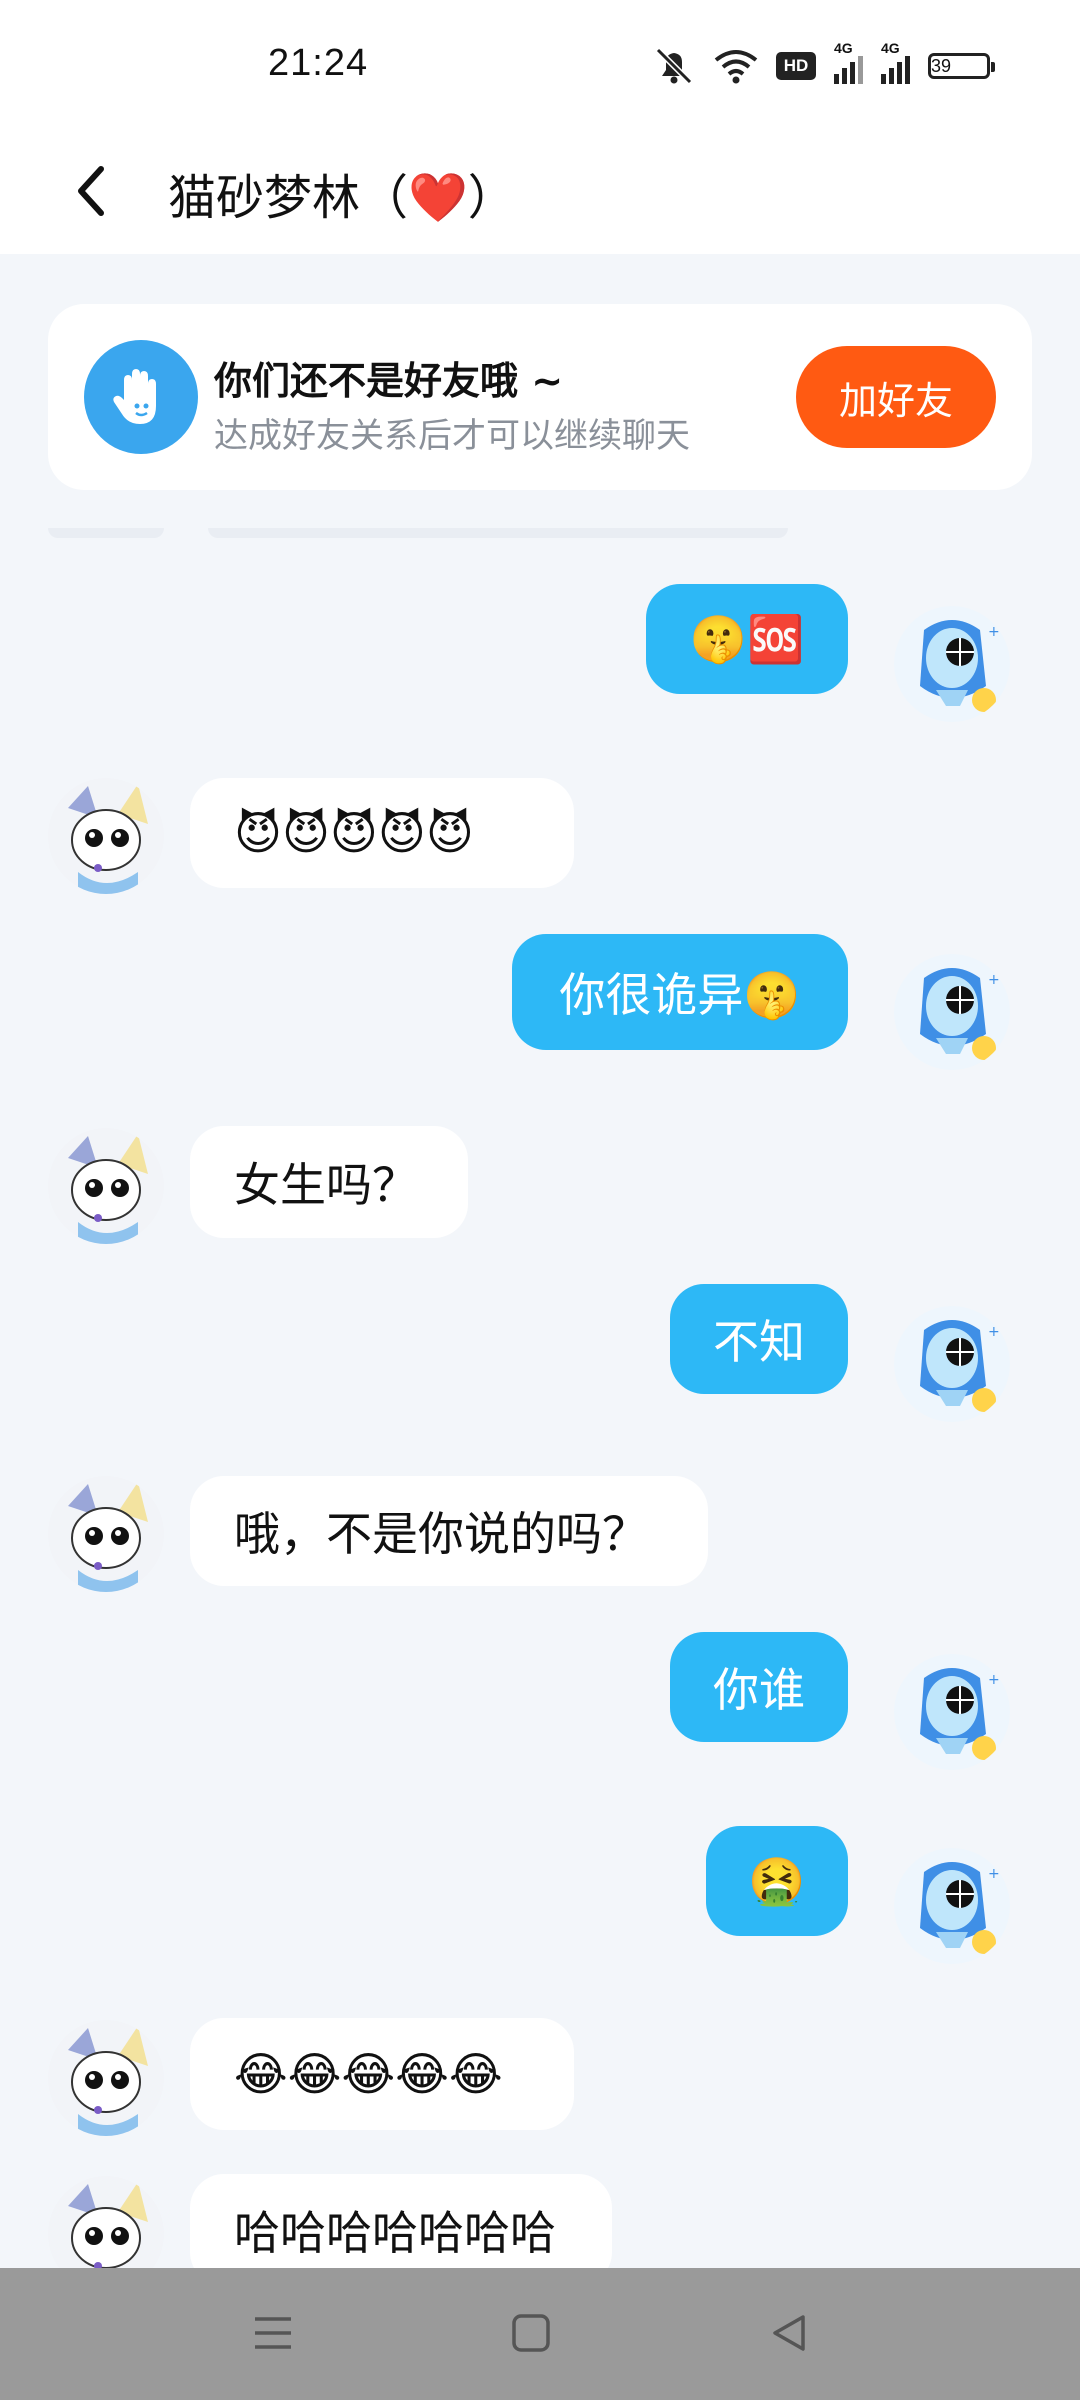  Describe the element at coordinates (823, 64) in the screenshot. I see `status-icons: HD 4G 4G 39` at that location.